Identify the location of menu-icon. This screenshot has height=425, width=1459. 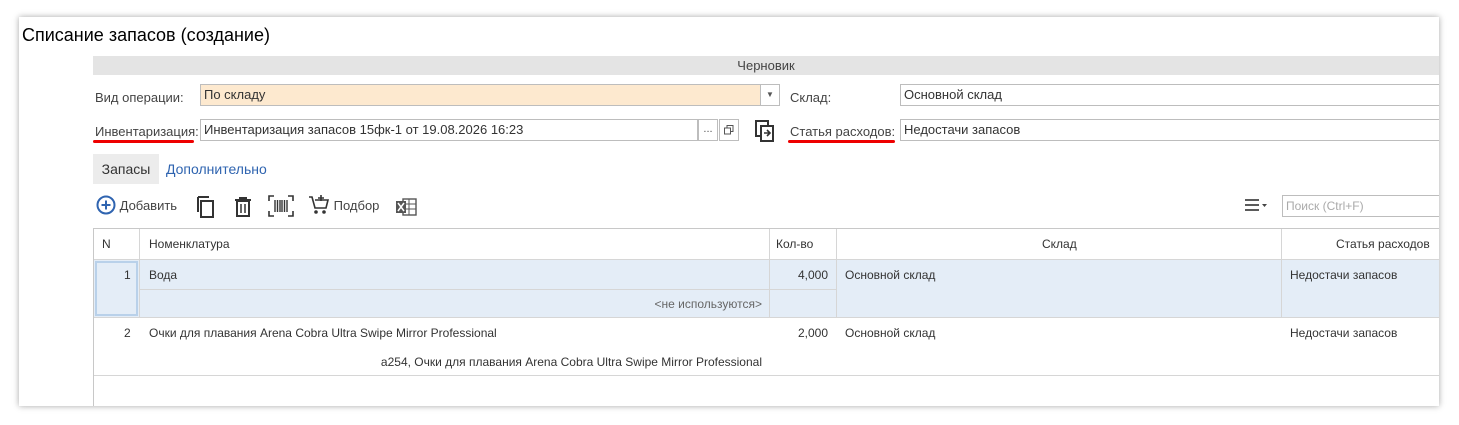
(1256, 205).